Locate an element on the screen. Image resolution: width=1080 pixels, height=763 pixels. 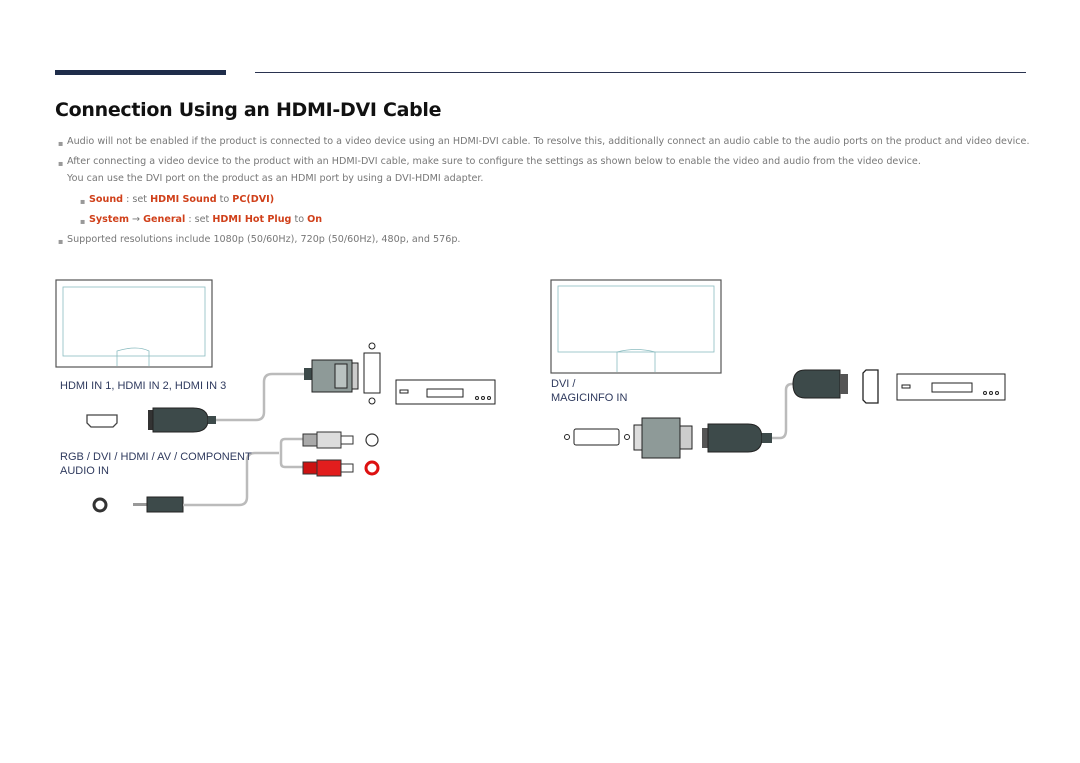
audio-in-label: RGB / DVI / HDMI / AV / COMPONENT is located at coordinates (156, 457).